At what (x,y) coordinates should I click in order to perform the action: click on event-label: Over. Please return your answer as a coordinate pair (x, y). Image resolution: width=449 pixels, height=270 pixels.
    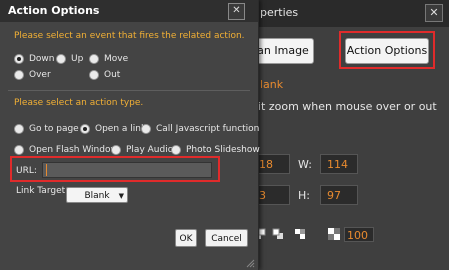
    Looking at the image, I should click on (40, 75).